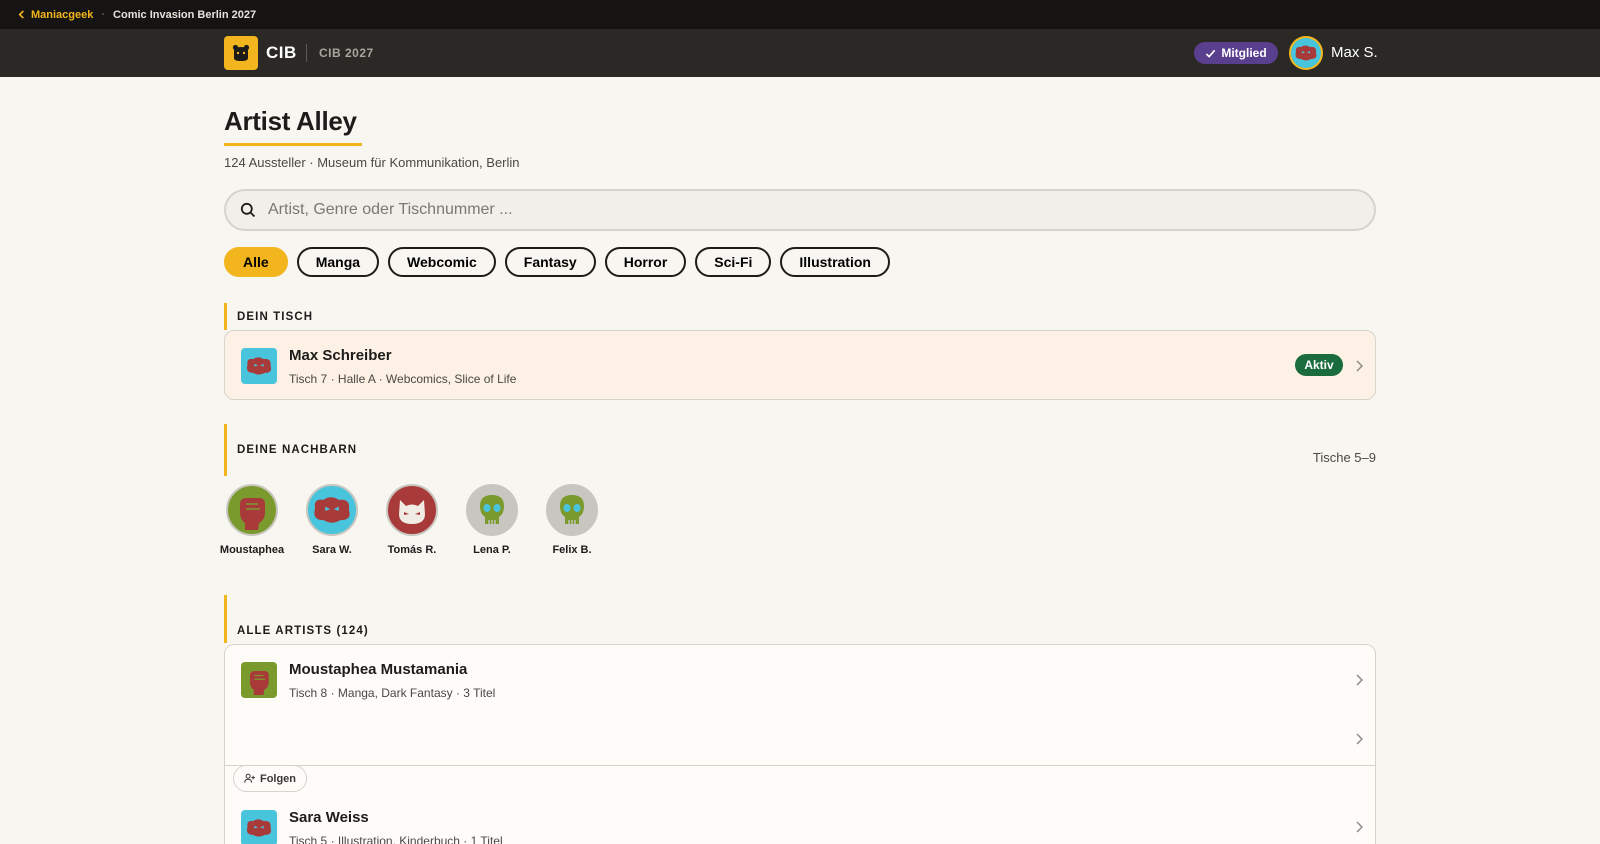 The image size is (1600, 844). Describe the element at coordinates (800, 739) in the screenshot. I see `artist-row` at that location.